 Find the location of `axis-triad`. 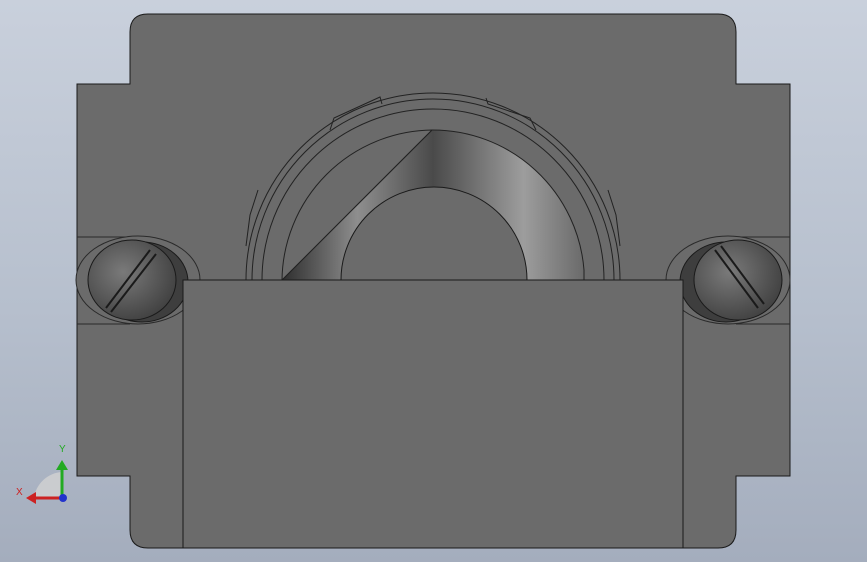

axis-triad is located at coordinates (47, 482).